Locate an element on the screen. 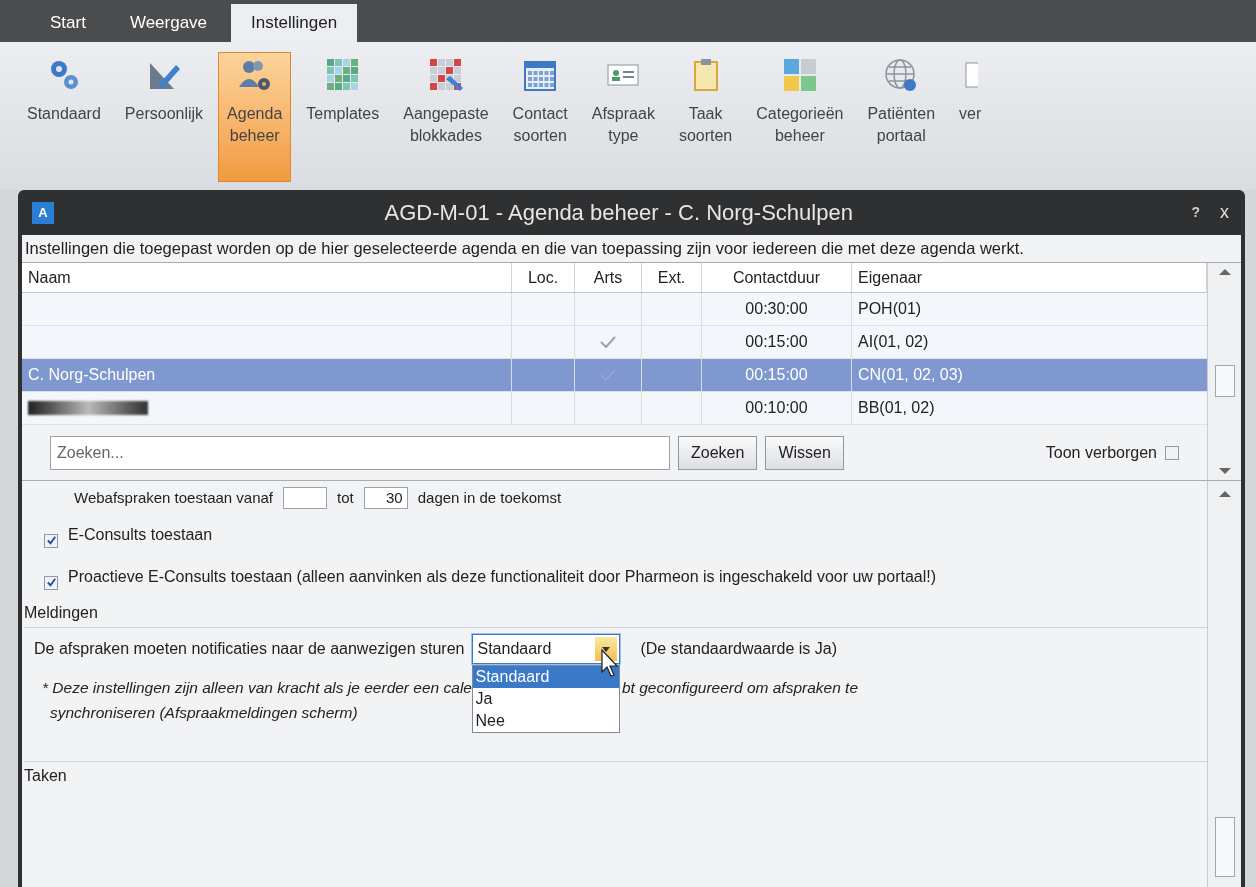 This screenshot has width=1256, height=887. search-button: Wissen is located at coordinates (804, 452).